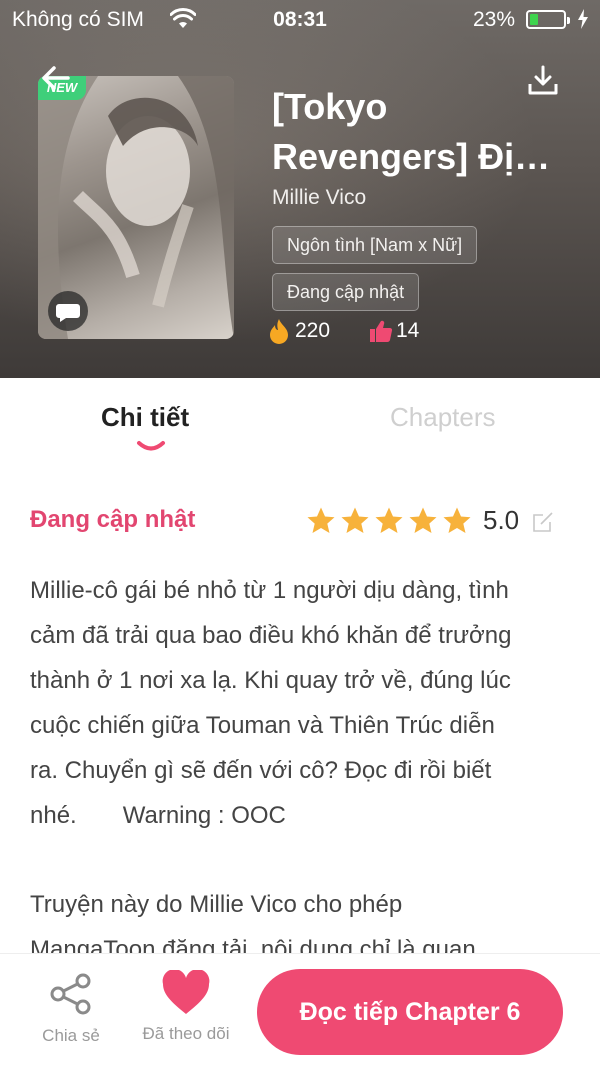 The height and width of the screenshot is (1065, 600). Describe the element at coordinates (204, 815) in the screenshot. I see `warning-text: Warning : OOC` at that location.